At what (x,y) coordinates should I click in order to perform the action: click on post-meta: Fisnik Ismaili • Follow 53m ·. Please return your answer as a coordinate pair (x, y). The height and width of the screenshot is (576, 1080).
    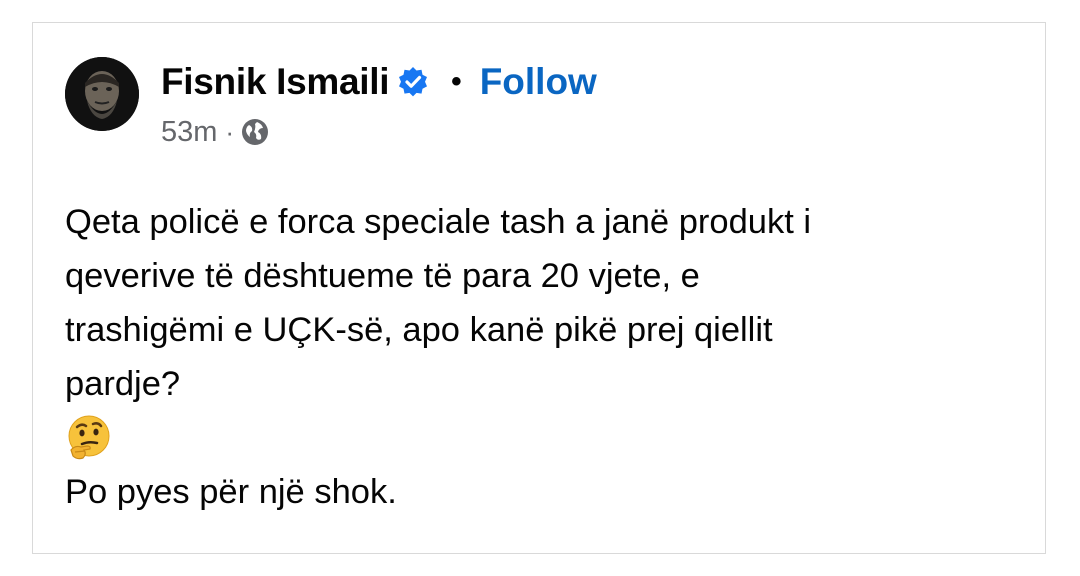
    Looking at the image, I should click on (379, 104).